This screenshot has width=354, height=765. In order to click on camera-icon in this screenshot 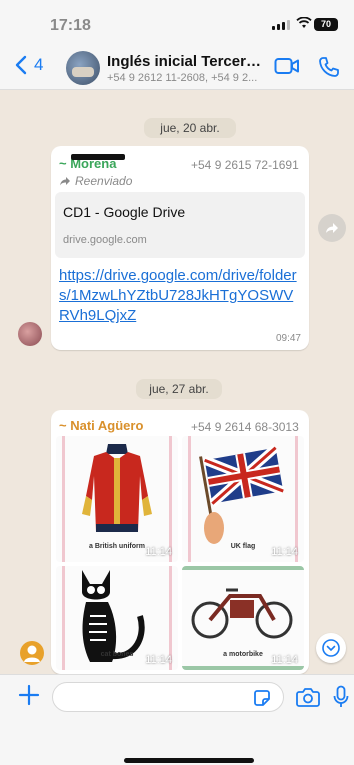, I will do `click(308, 697)`.